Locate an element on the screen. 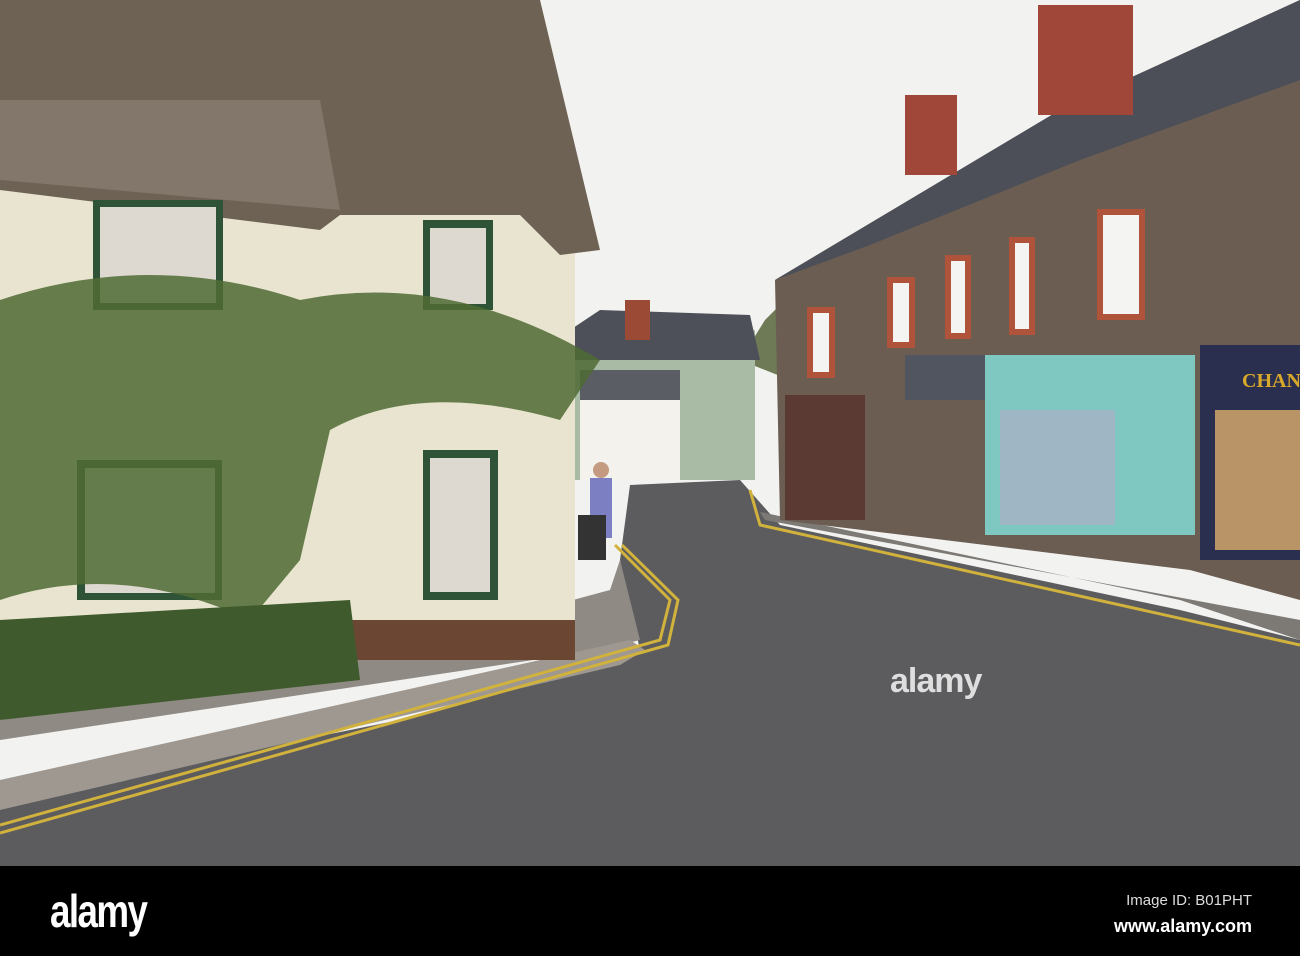  pram is located at coordinates (592, 537).